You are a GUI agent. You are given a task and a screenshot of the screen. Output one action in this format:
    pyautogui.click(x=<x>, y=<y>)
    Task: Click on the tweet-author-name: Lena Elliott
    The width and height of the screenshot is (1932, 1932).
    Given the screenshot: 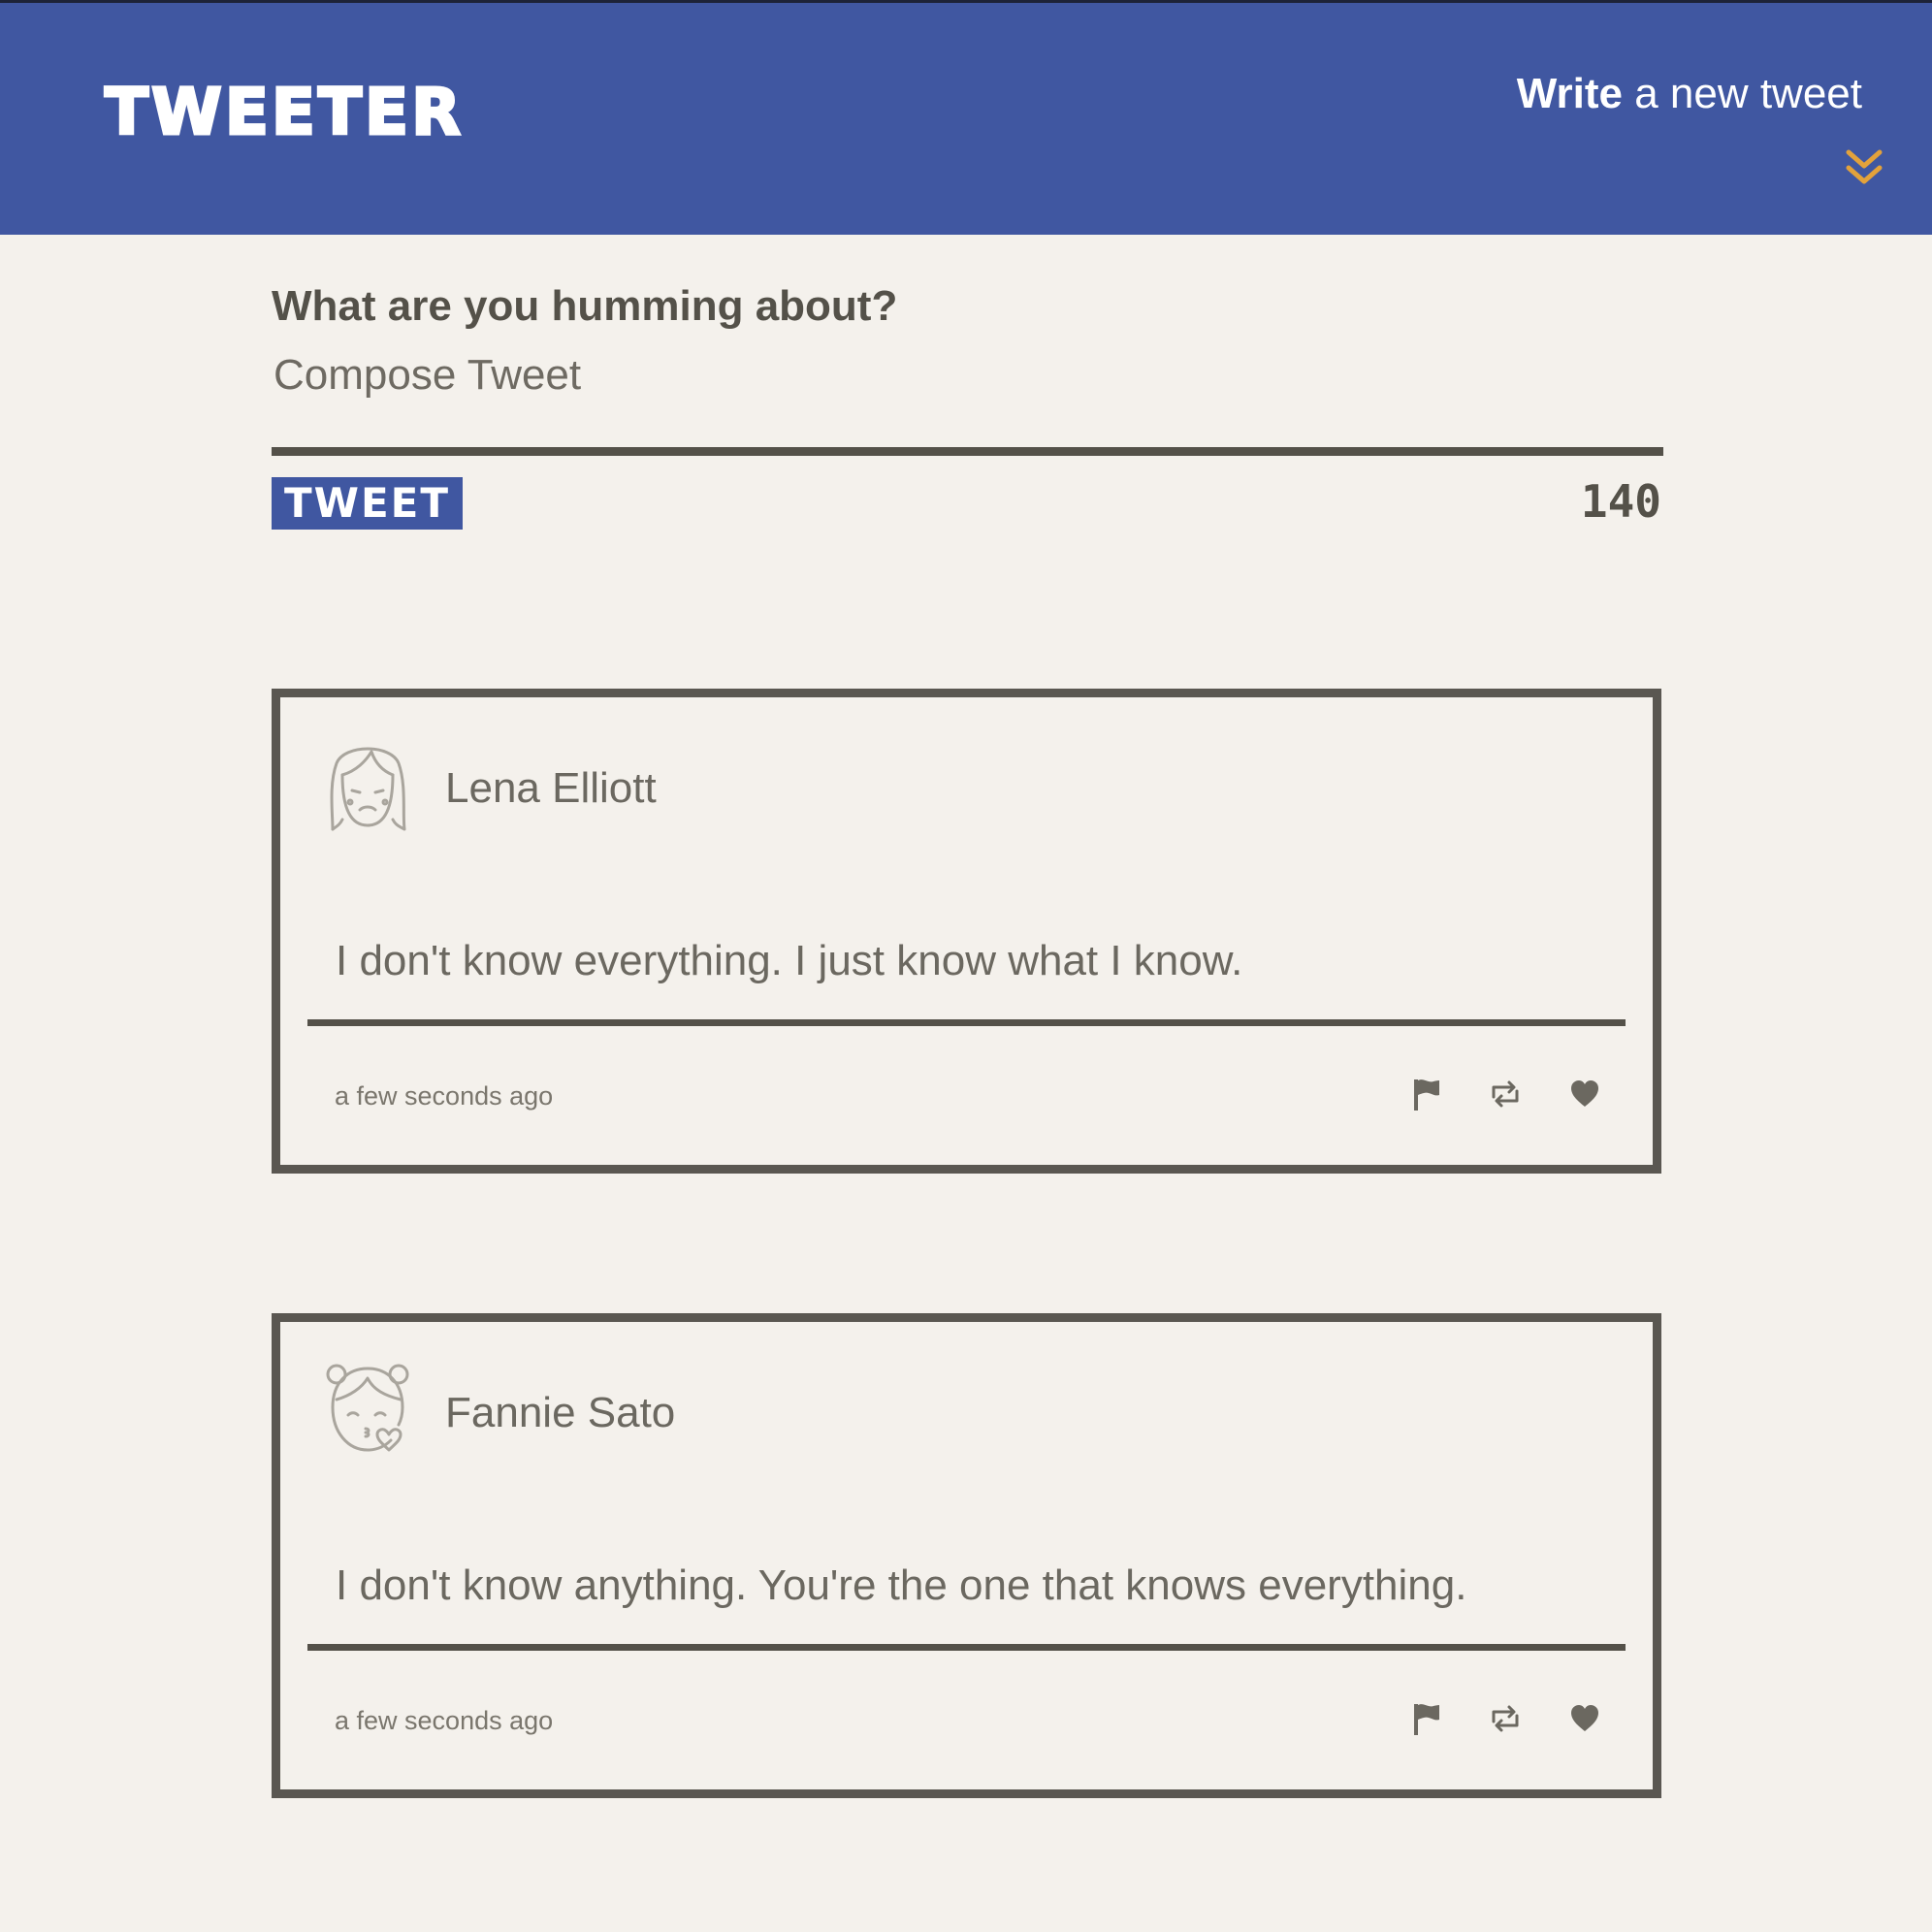 What is the action you would take?
    pyautogui.click(x=551, y=788)
    